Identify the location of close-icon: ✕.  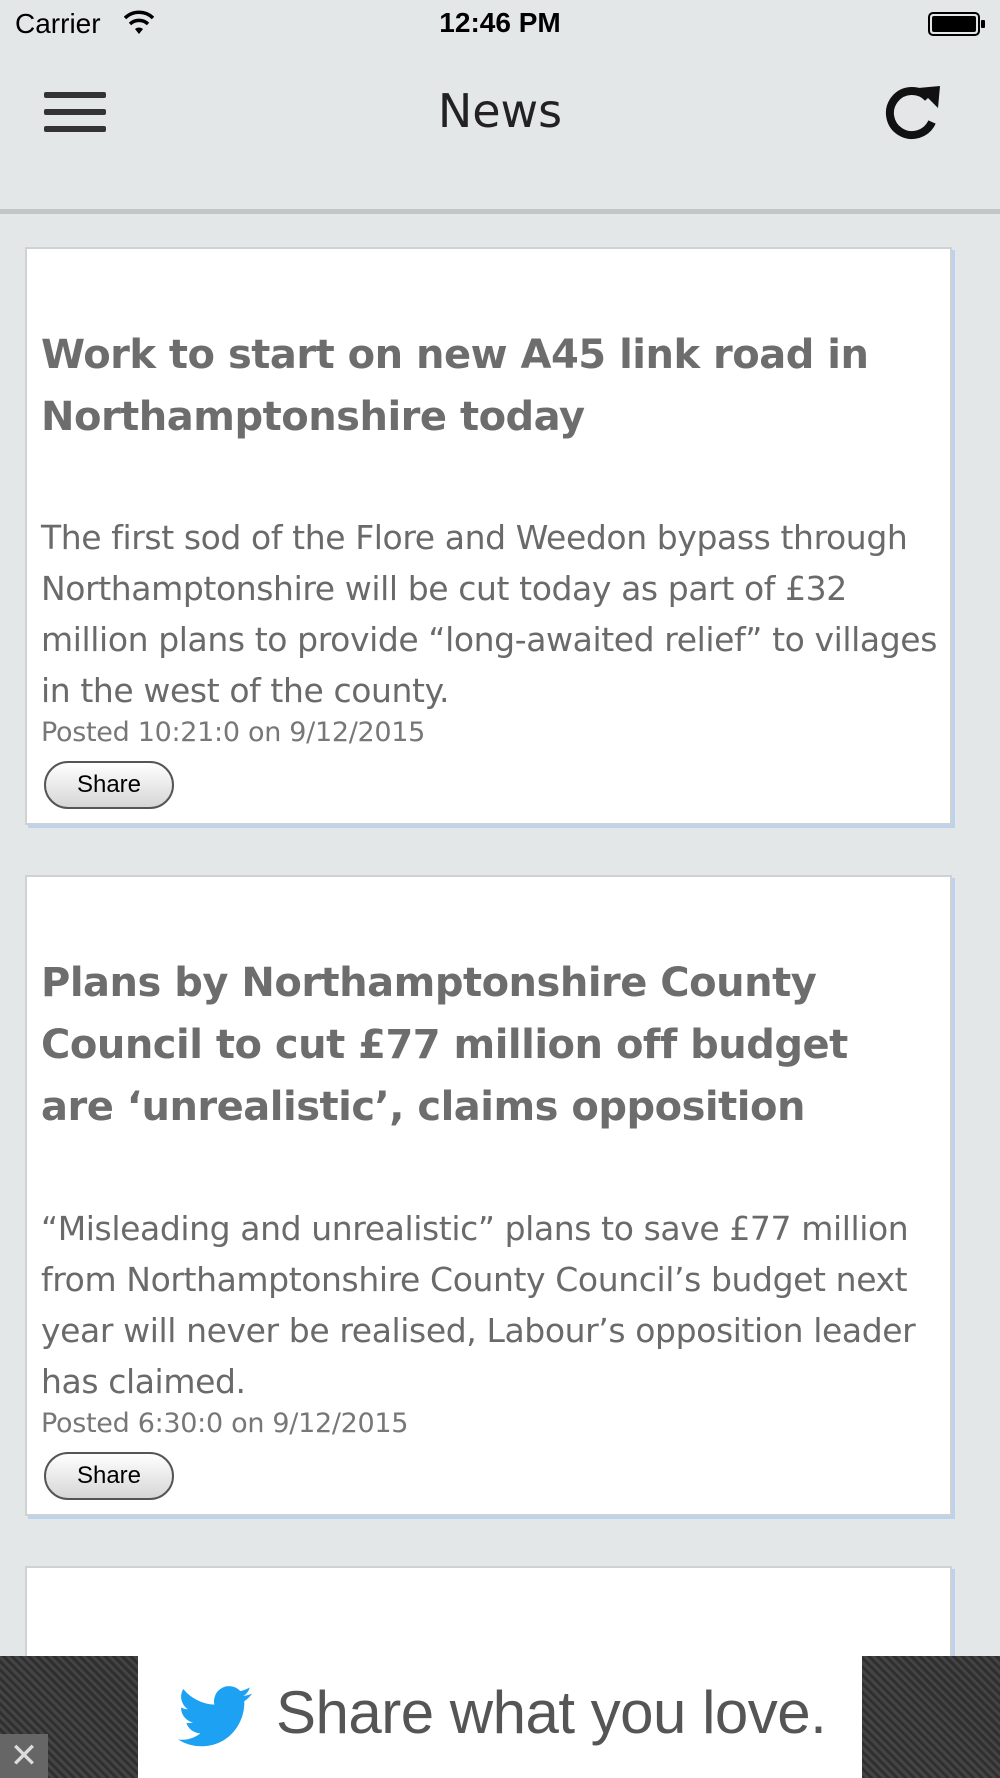
(24, 1756).